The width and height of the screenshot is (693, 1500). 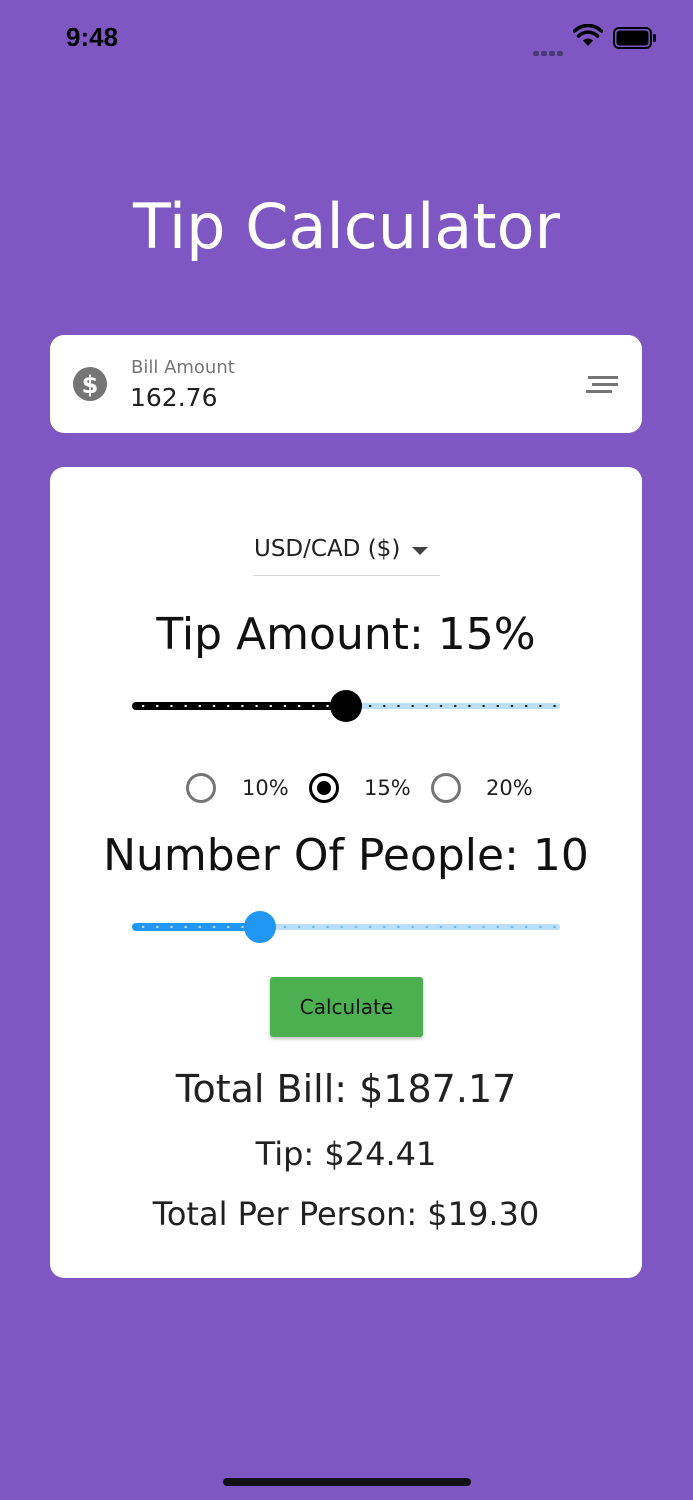 I want to click on tip-options: 10% 15% 20%, so click(x=346, y=788).